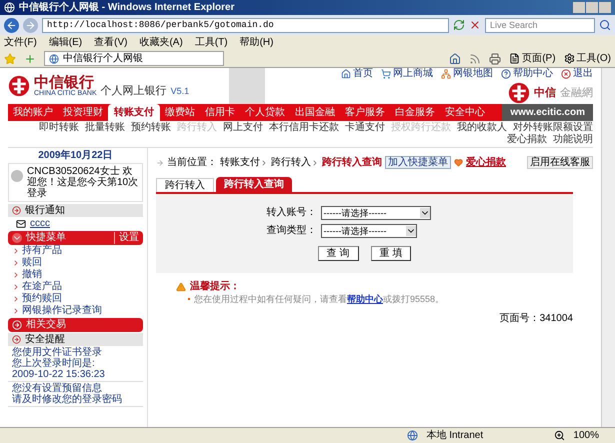 Image resolution: width=615 pixels, height=443 pixels. What do you see at coordinates (111, 42) in the screenshot?
I see `menu-item: 查看(V)` at bounding box center [111, 42].